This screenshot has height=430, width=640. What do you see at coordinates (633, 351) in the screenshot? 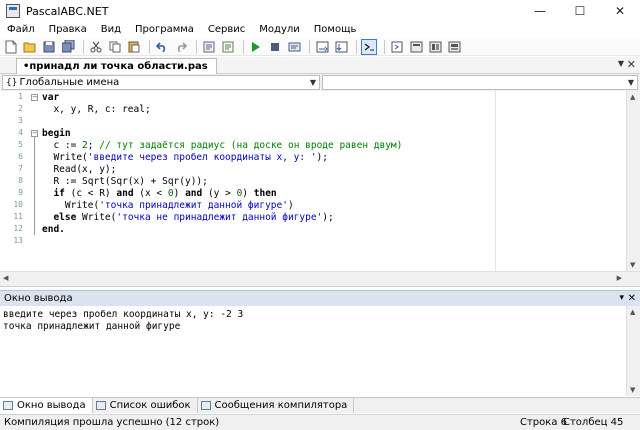
I see `output-vertical-scrollbar: ▲ ▼` at bounding box center [633, 351].